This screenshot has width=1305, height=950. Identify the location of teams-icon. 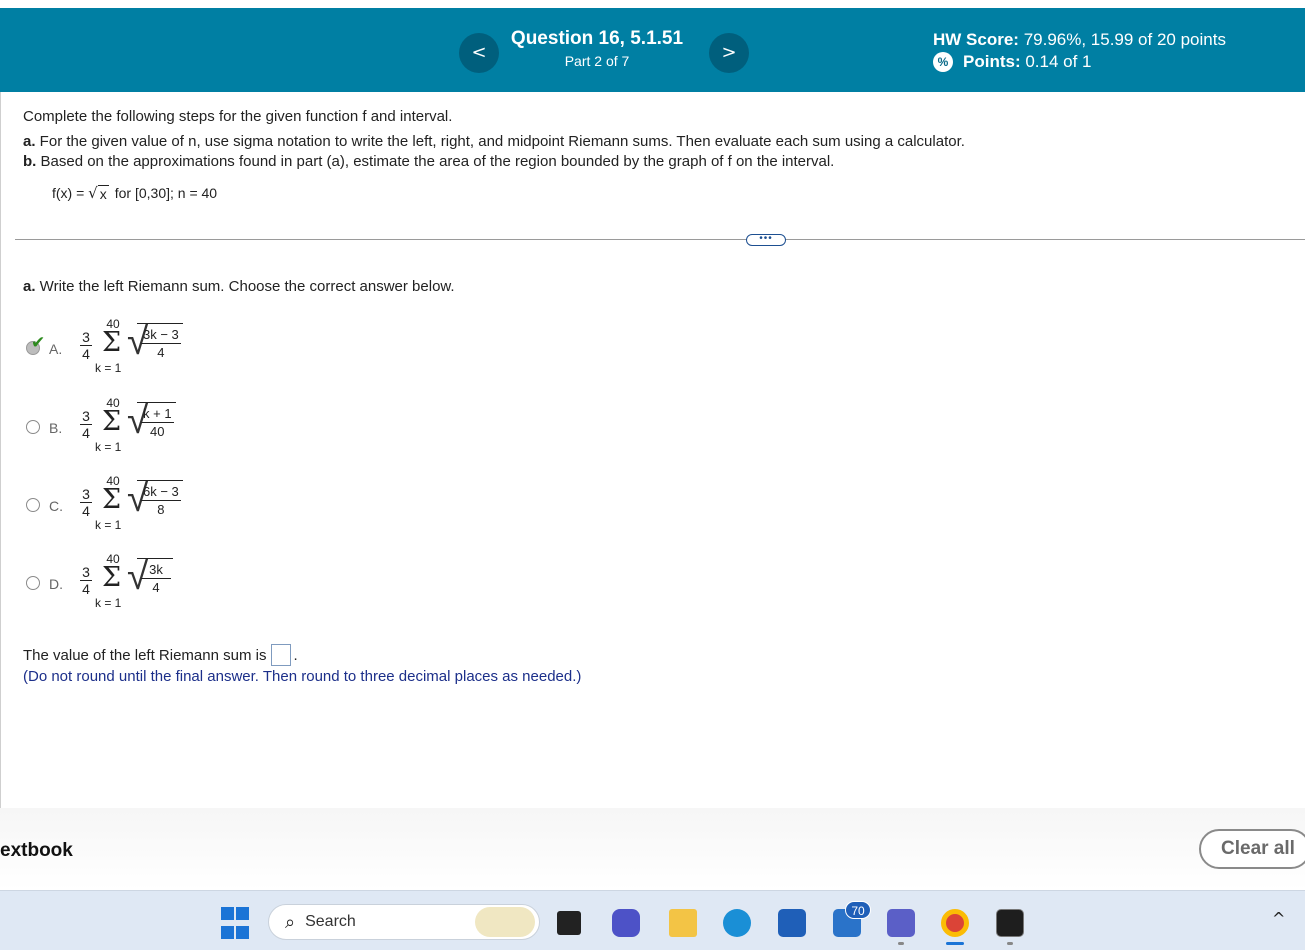
(901, 923).